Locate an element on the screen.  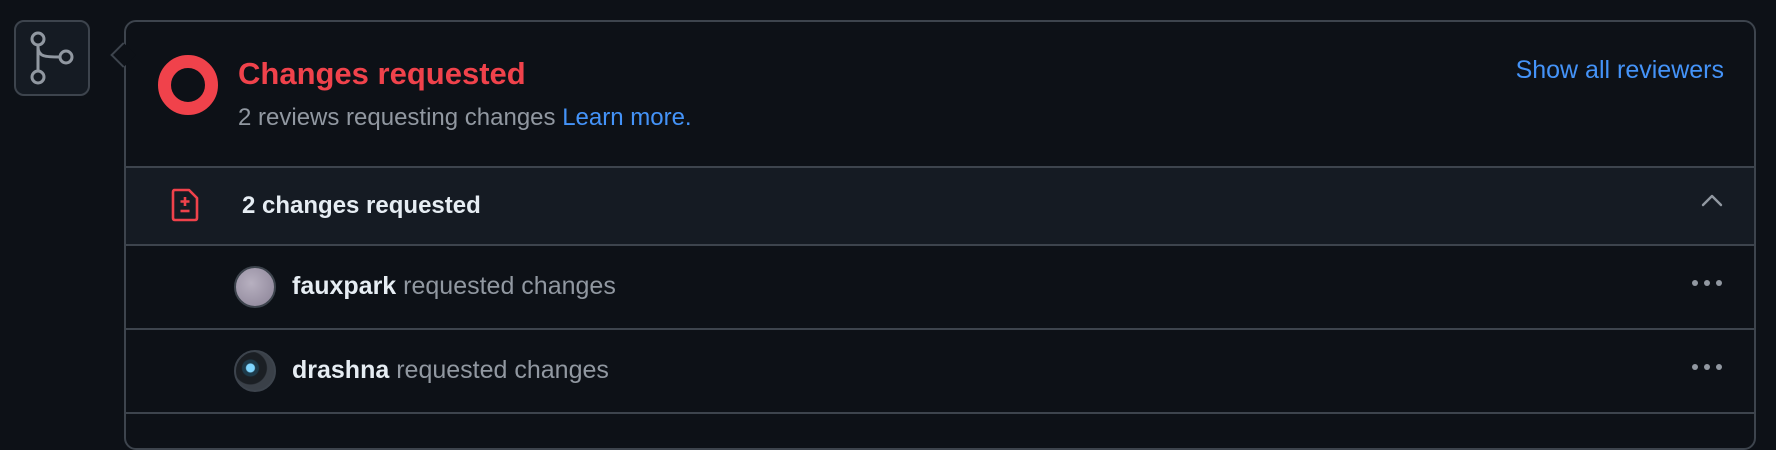
status-subtitle-line: 2 reviews requesting changes Learn more. is located at coordinates (465, 118).